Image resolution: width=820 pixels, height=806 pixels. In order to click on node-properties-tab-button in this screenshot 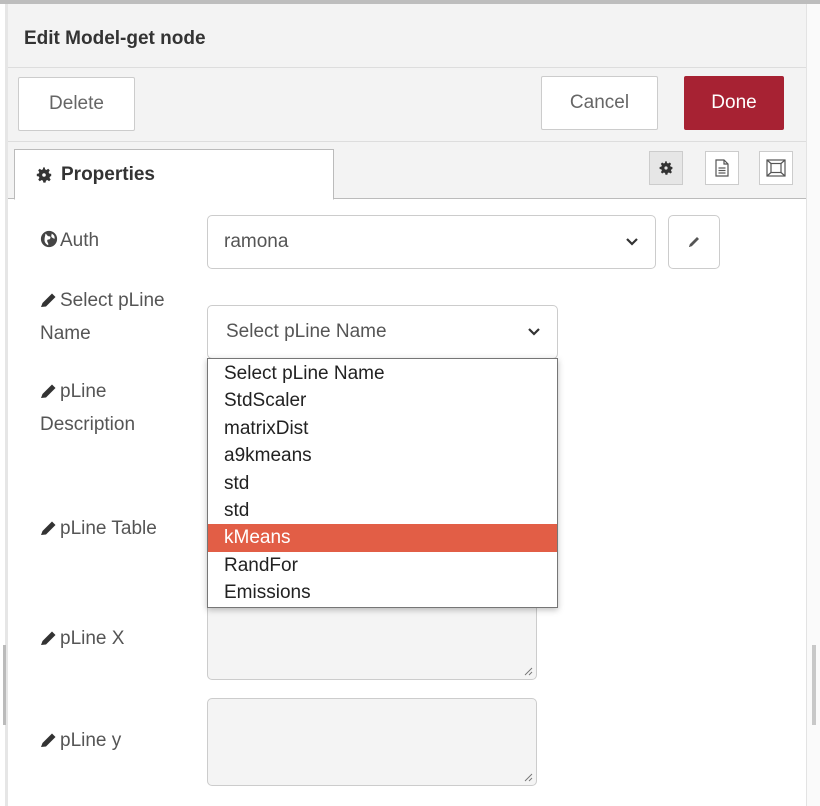, I will do `click(666, 168)`.